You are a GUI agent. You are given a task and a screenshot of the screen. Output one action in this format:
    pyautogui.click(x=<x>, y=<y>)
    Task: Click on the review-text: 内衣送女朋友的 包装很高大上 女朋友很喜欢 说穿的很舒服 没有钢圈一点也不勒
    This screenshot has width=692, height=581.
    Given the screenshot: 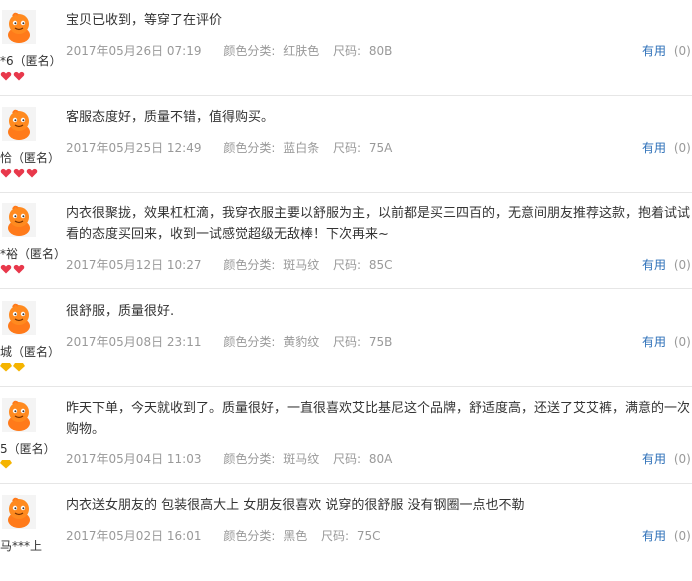 What is the action you would take?
    pyautogui.click(x=295, y=505)
    